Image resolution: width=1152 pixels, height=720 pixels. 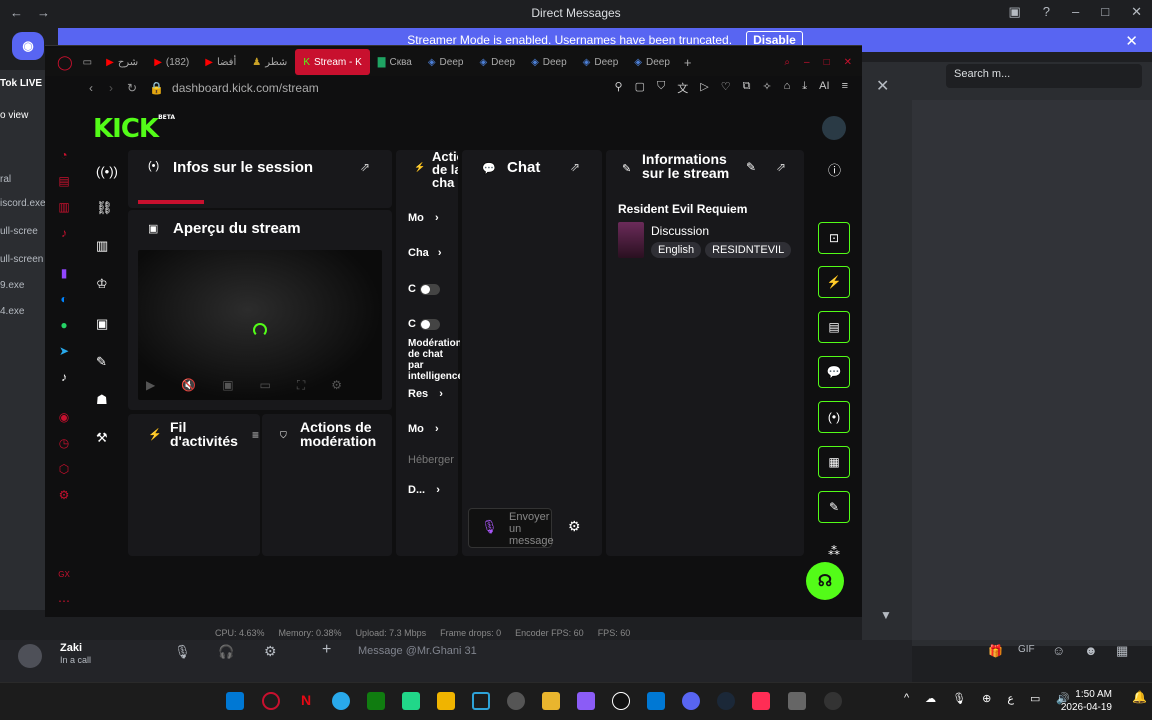 What do you see at coordinates (516, 701) in the screenshot?
I see `unity-icon` at bounding box center [516, 701].